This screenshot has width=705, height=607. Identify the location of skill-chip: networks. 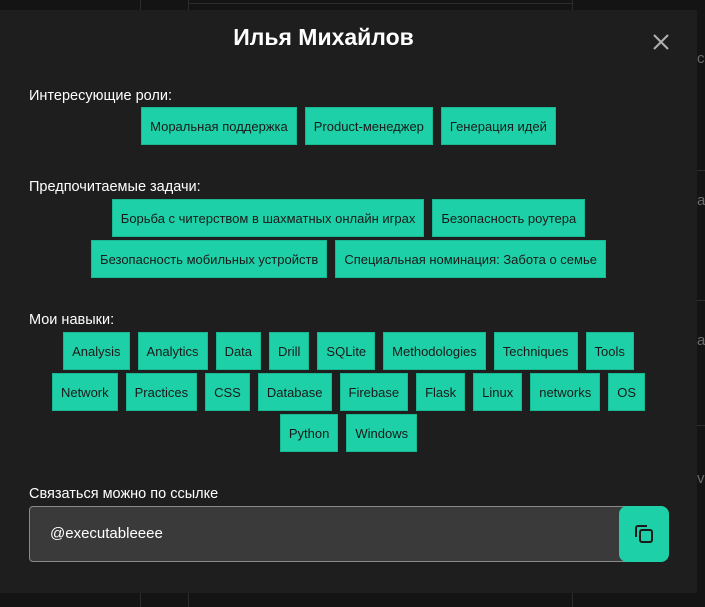
(565, 392).